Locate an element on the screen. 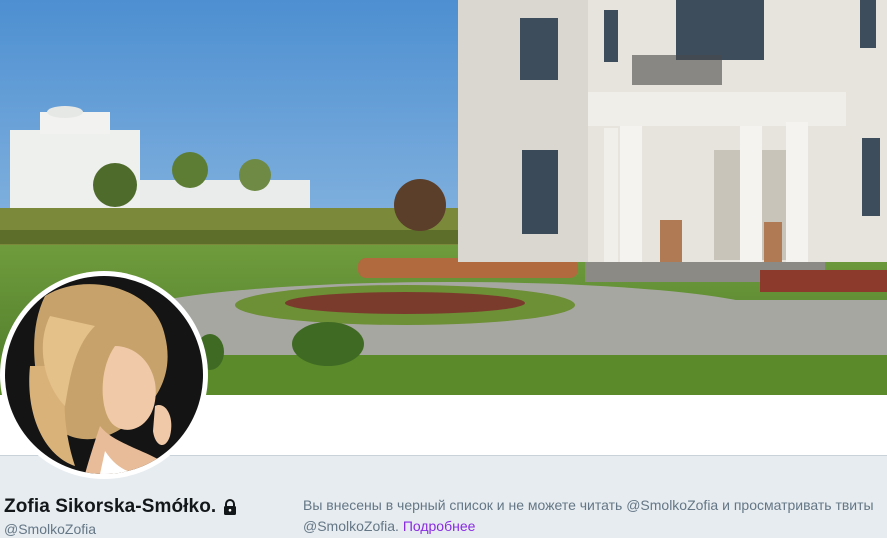 The height and width of the screenshot is (538, 887). lock-icon is located at coordinates (230, 507).